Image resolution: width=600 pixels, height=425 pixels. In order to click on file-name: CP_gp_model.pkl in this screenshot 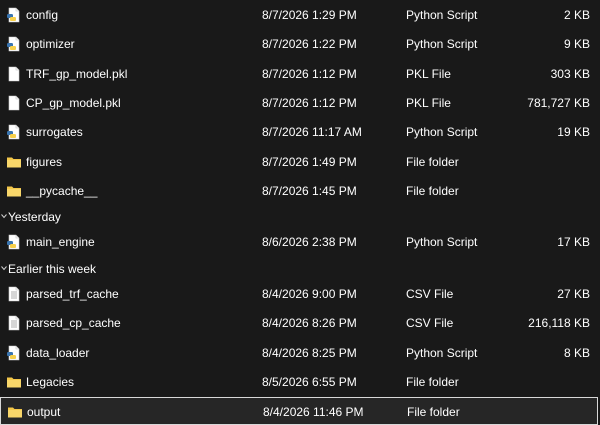, I will do `click(73, 103)`.